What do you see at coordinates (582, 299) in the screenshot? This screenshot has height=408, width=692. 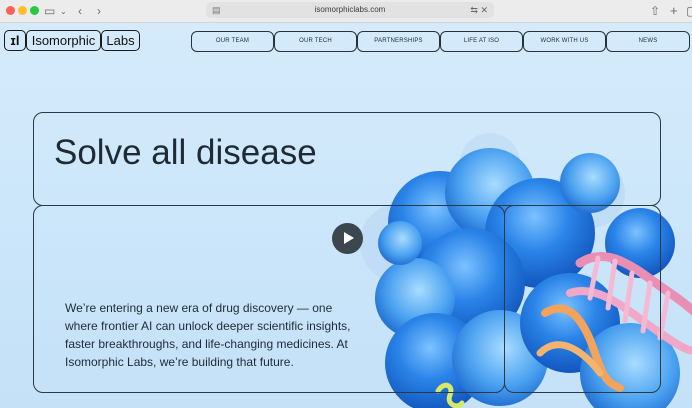 I see `hero-side-frame` at bounding box center [582, 299].